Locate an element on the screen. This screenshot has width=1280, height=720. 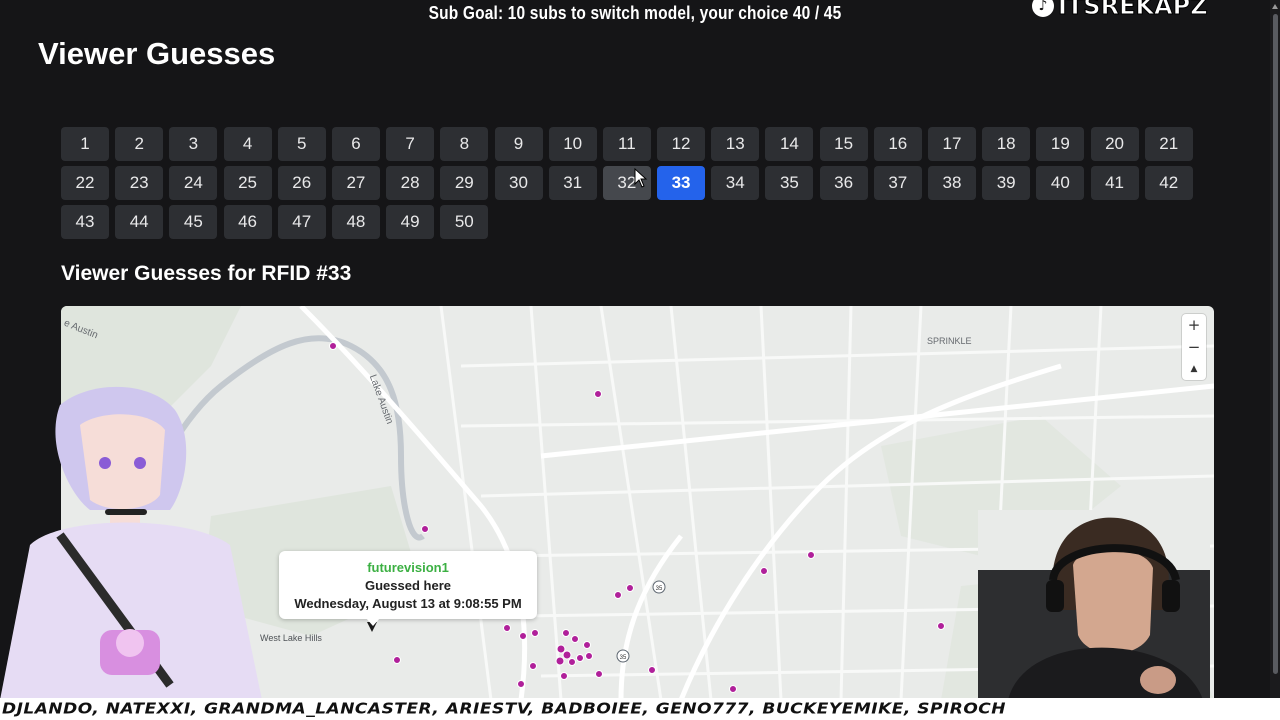
rfid-button-24: 24 is located at coordinates (193, 183).